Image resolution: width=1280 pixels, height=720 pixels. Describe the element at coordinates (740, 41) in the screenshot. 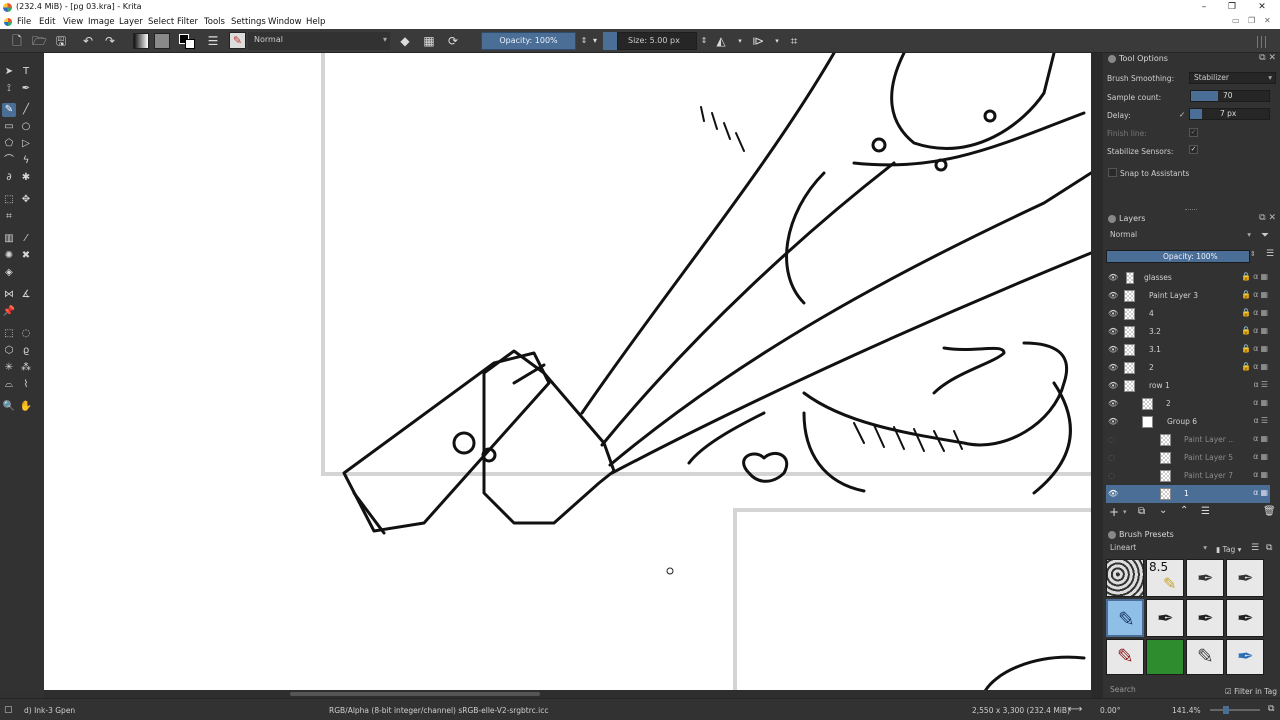

I see `mirror-menu-icon: ▾` at that location.